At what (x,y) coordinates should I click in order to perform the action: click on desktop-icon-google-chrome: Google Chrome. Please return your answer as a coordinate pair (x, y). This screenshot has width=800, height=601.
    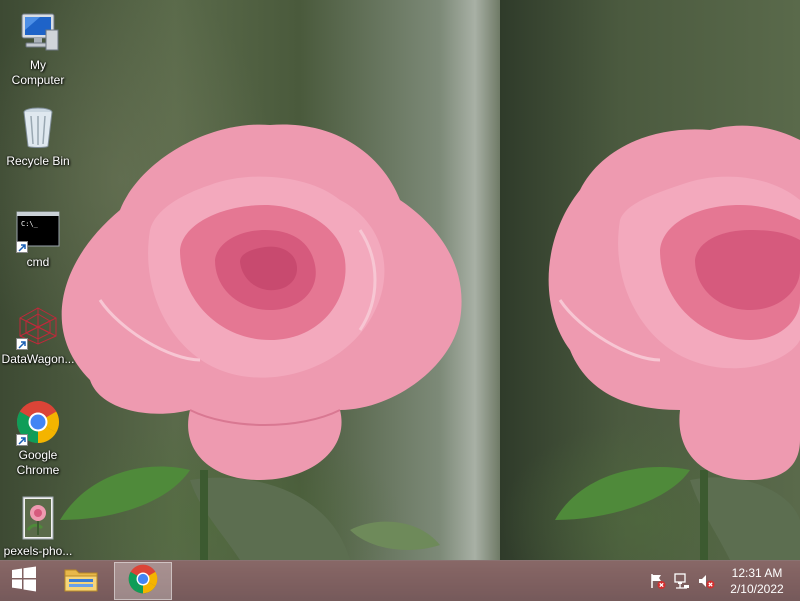
    Looking at the image, I should click on (38, 438).